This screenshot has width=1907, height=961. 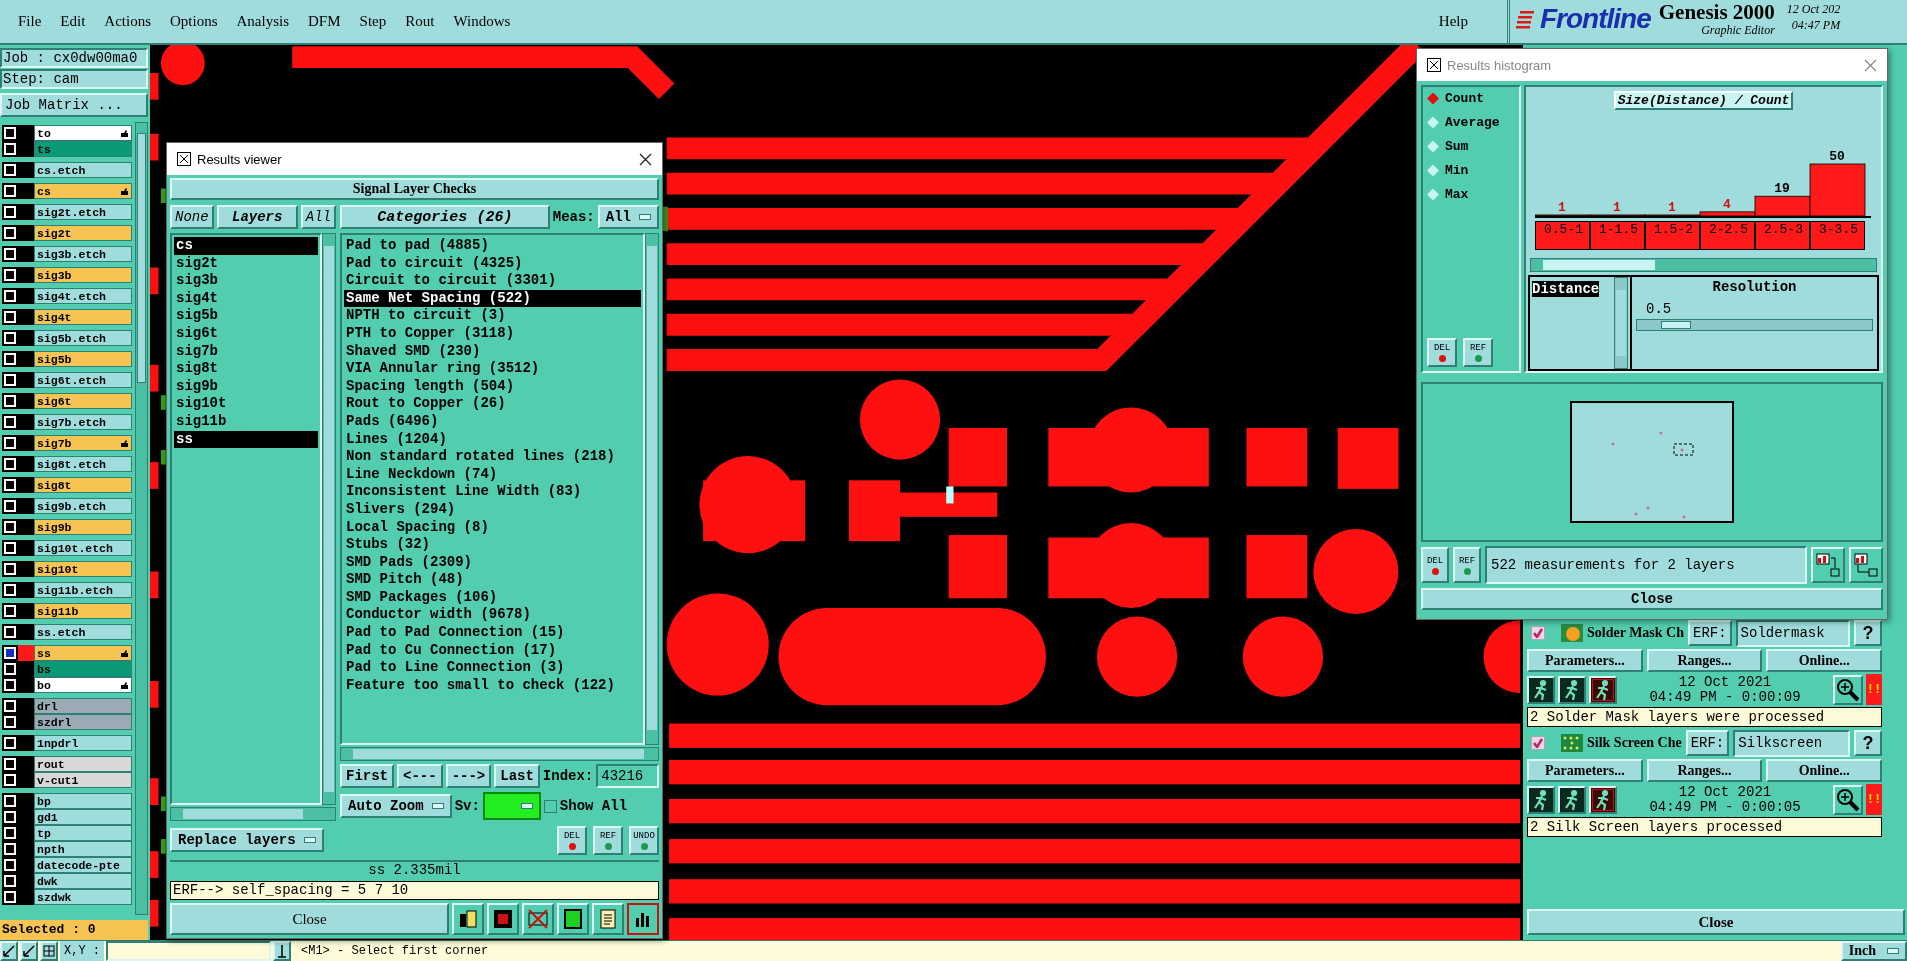 What do you see at coordinates (83, 569) in the screenshot?
I see `layer-name: sig10t` at bounding box center [83, 569].